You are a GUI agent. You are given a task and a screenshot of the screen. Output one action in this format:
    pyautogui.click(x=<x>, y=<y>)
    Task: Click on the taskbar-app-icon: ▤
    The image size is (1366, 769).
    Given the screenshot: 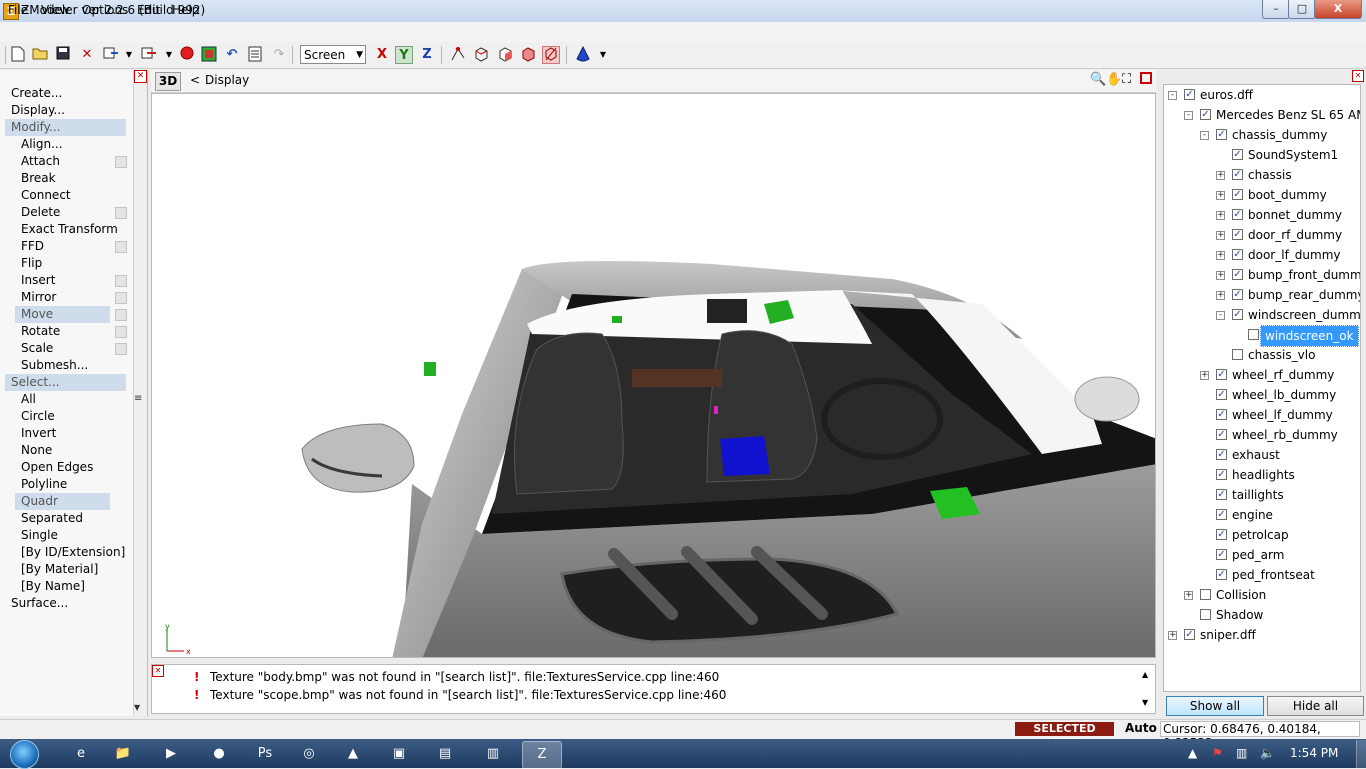 What is the action you would take?
    pyautogui.click(x=445, y=754)
    